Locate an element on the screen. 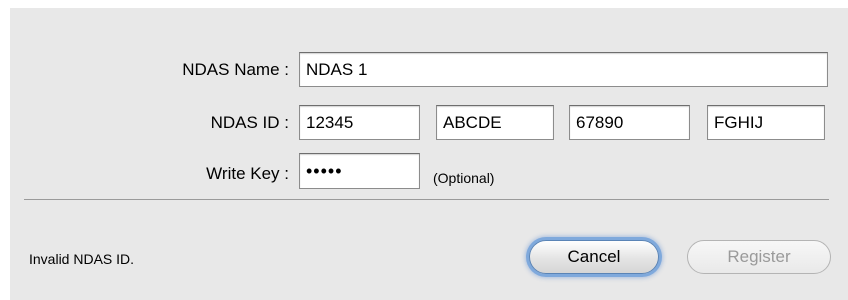  divider is located at coordinates (426, 199).